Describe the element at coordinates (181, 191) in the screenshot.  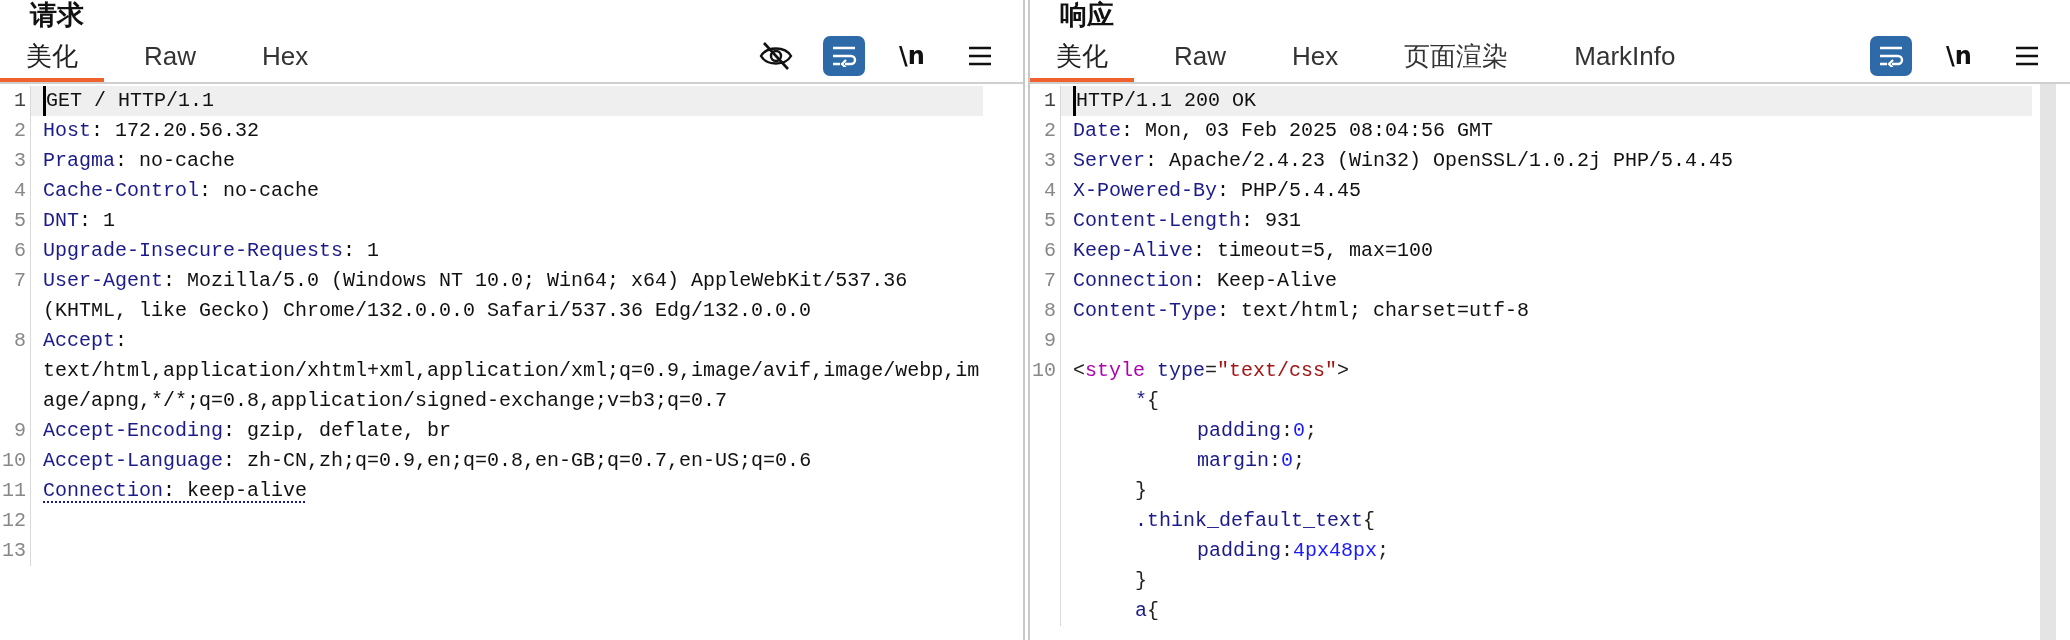
I see `code-line: Cache-Control: no-cache` at that location.